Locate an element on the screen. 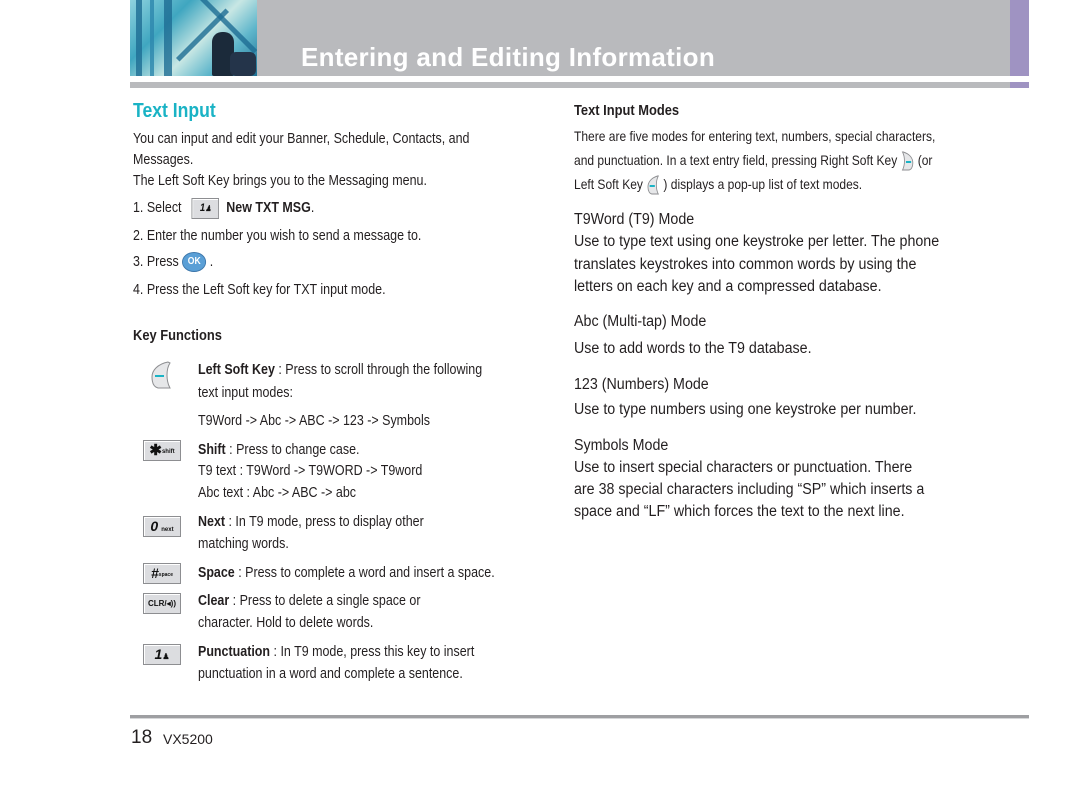 The width and height of the screenshot is (1080, 791). intro-text: Messages. is located at coordinates (163, 160).